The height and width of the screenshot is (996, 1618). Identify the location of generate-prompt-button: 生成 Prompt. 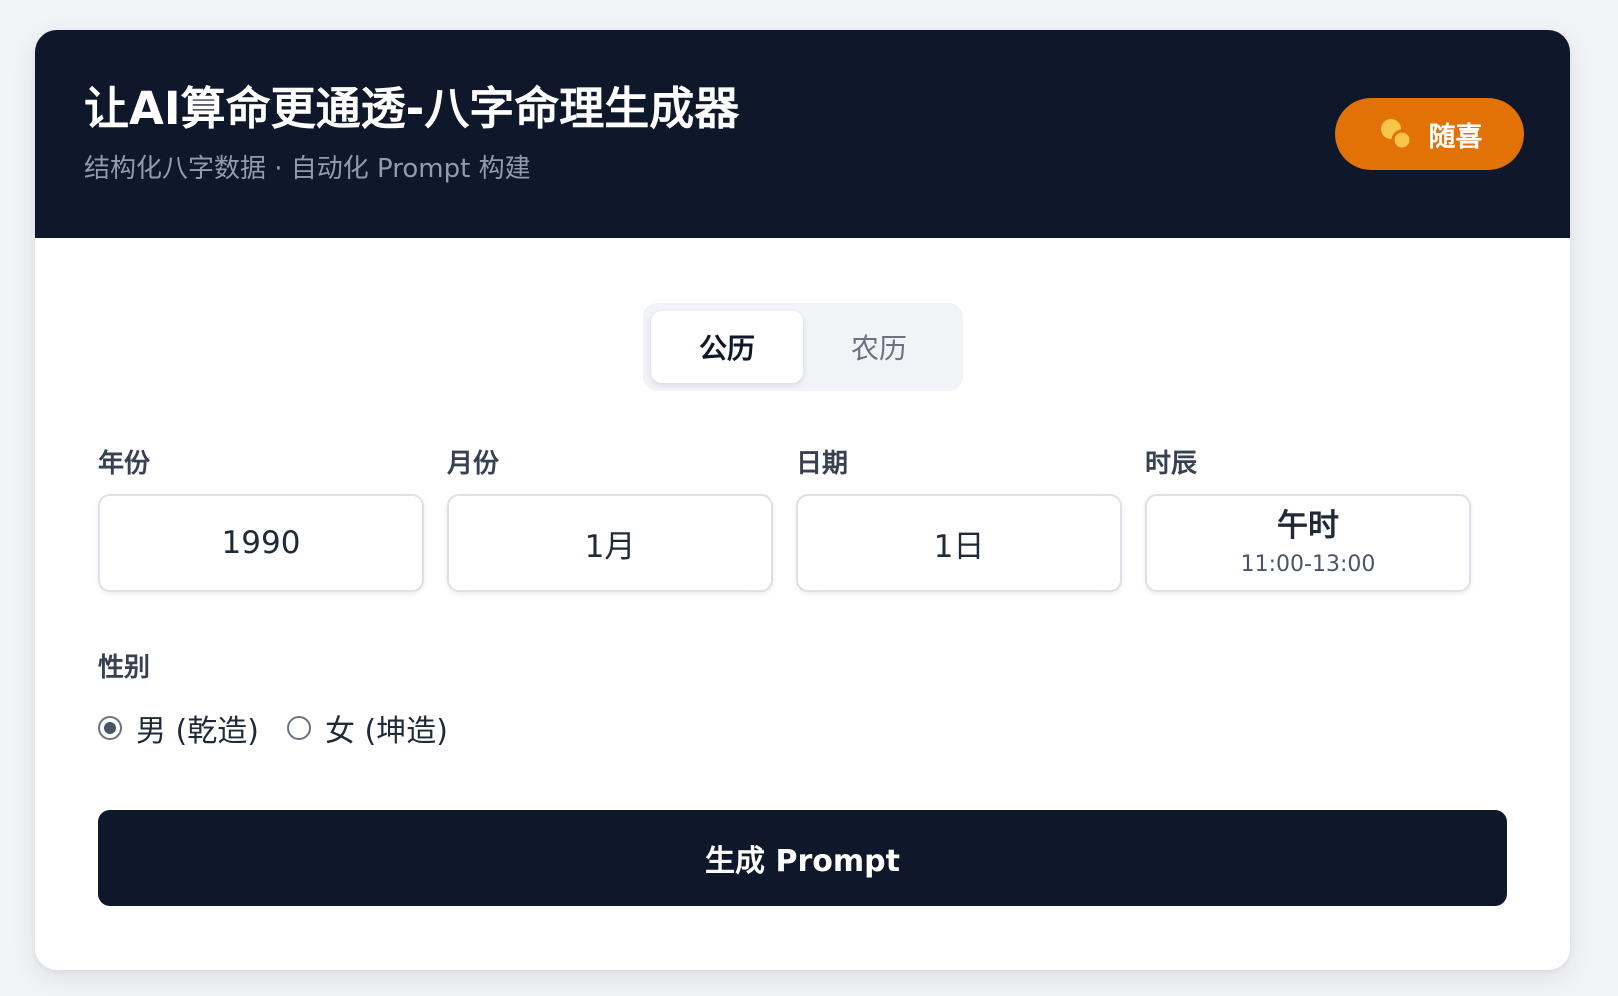
(802, 858).